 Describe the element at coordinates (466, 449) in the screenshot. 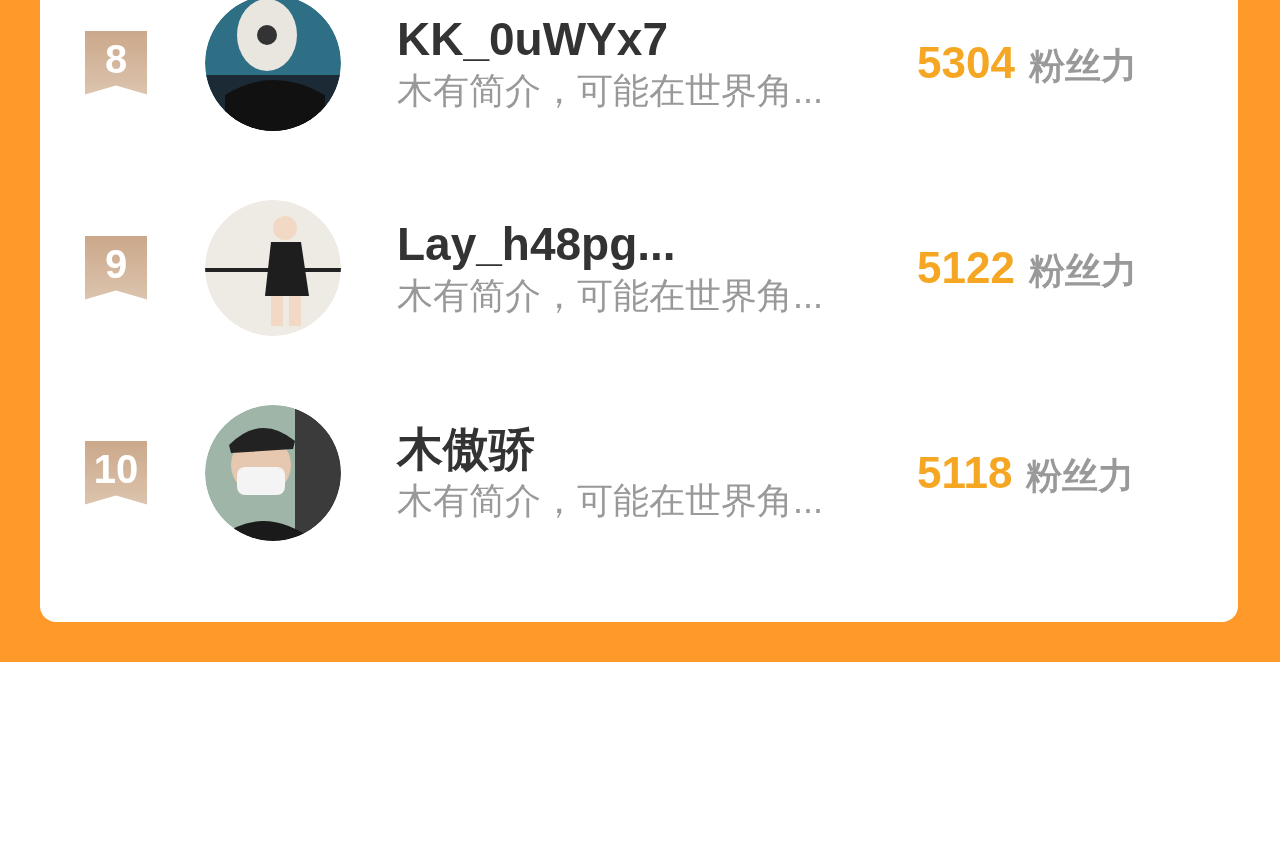

I see `user-name: 木傲骄` at that location.